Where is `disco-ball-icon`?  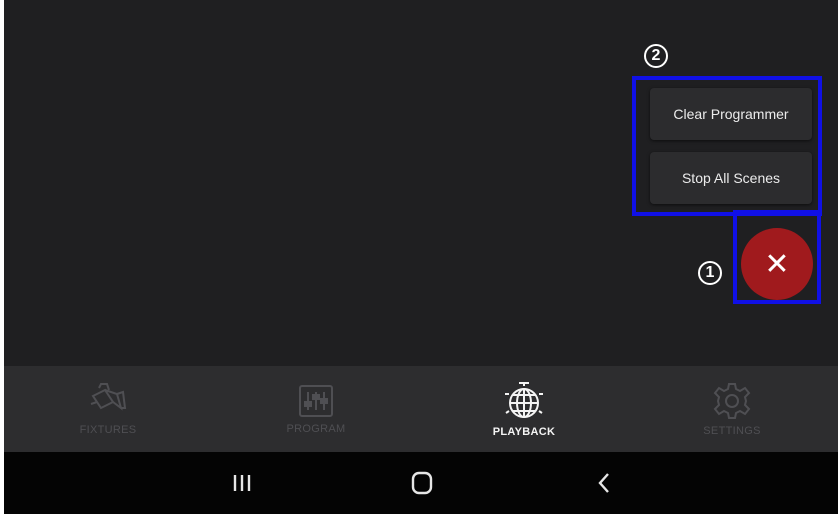 disco-ball-icon is located at coordinates (524, 400).